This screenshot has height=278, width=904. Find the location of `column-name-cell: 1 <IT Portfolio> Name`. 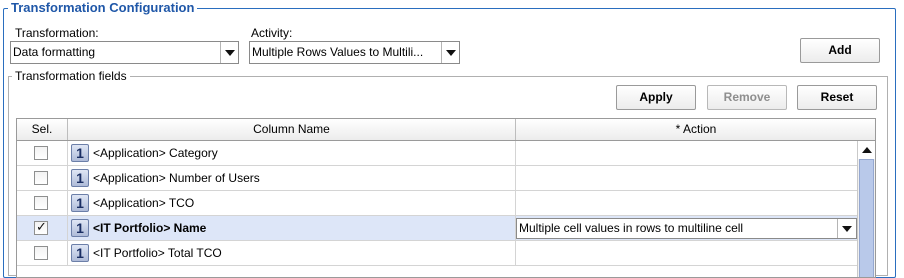

column-name-cell: 1 <IT Portfolio> Name is located at coordinates (292, 228).